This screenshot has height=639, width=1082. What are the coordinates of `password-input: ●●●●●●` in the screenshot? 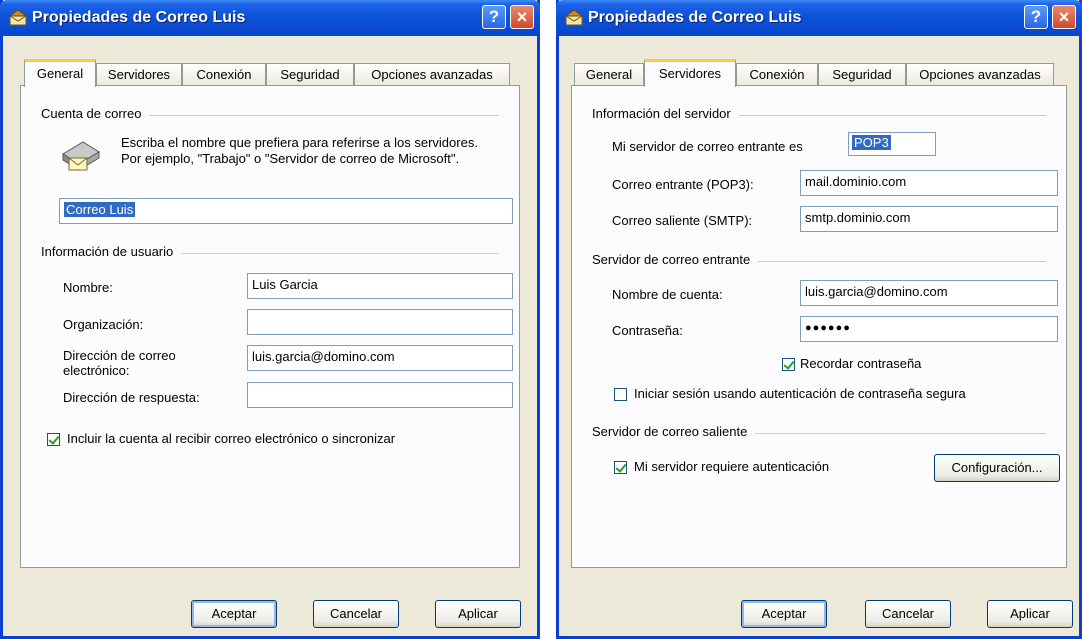 It's located at (929, 329).